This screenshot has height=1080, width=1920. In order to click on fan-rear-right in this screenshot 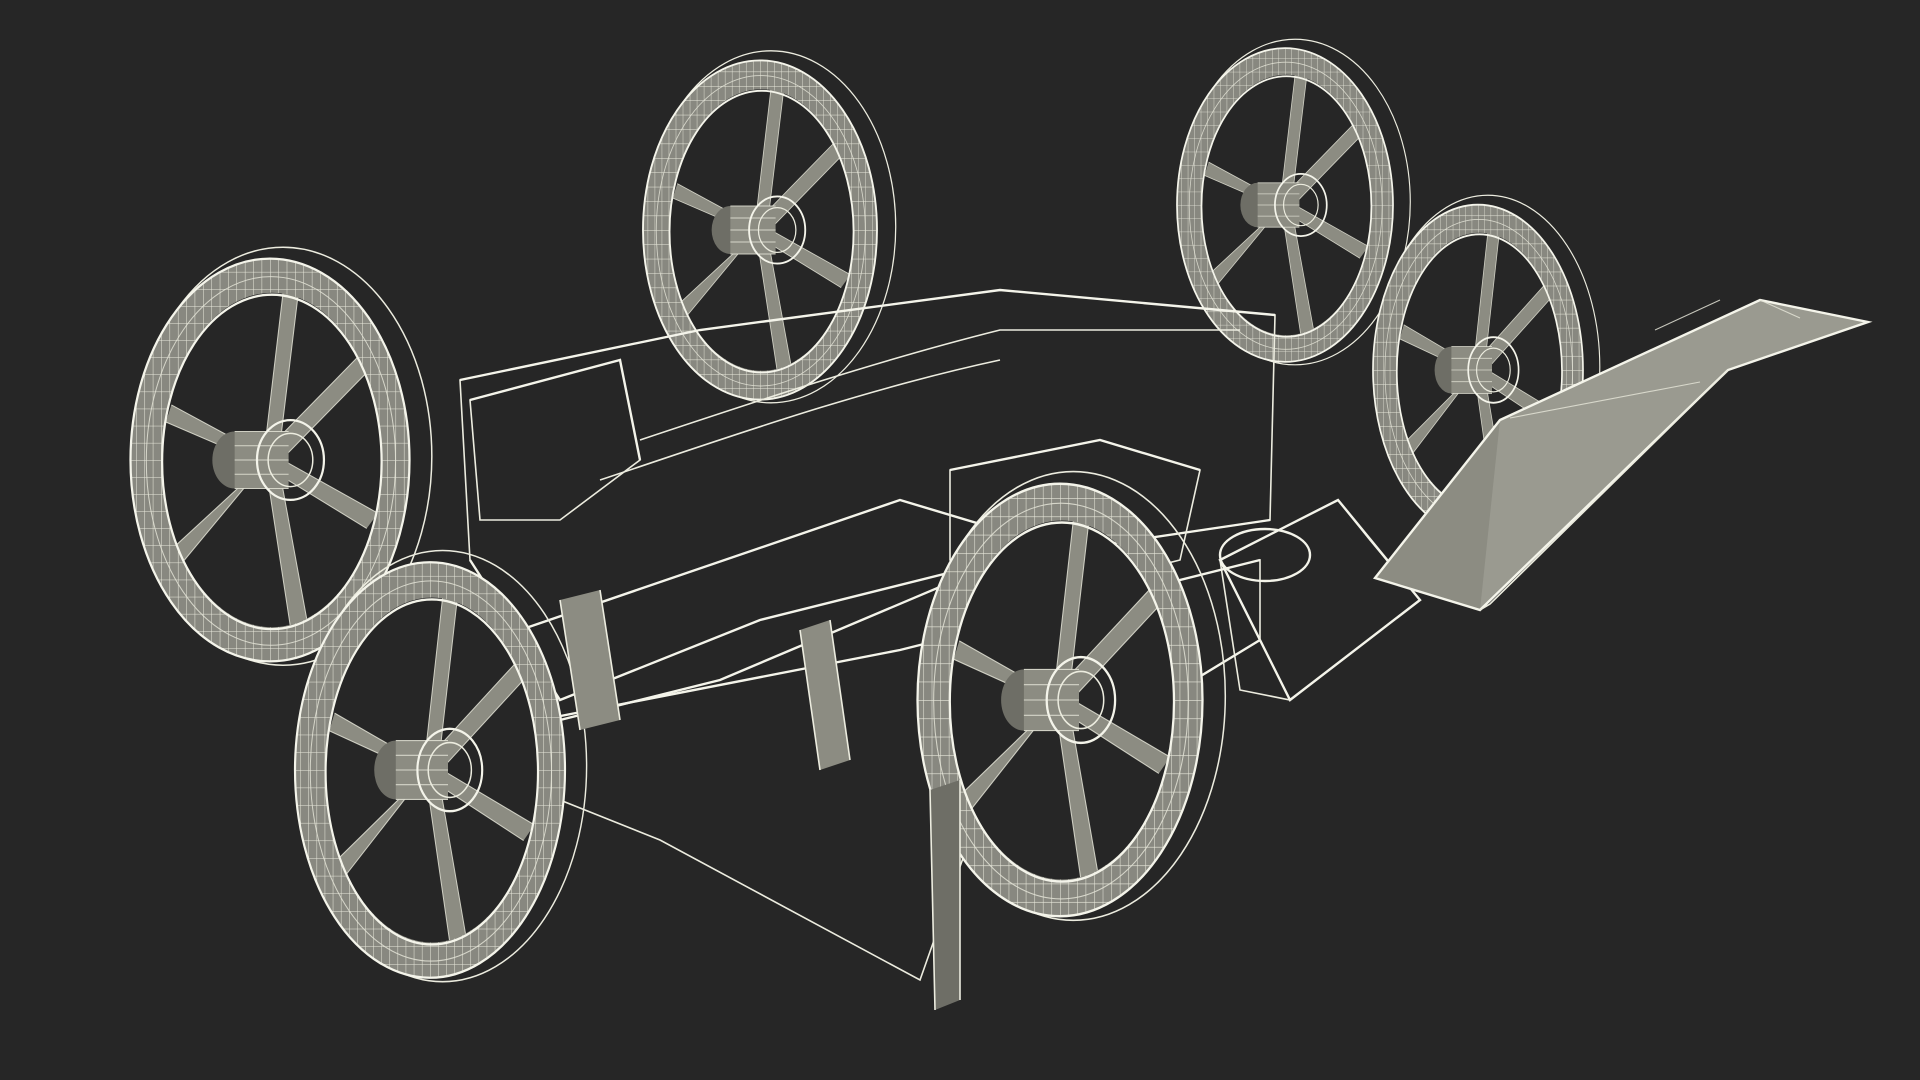, I will do `click(1294, 202)`.